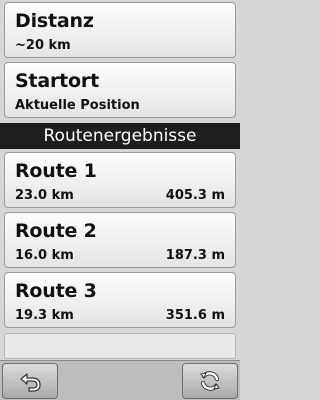  What do you see at coordinates (120, 240) in the screenshot?
I see `route-2-item: Route 2 16.0 km 187.3 m` at bounding box center [120, 240].